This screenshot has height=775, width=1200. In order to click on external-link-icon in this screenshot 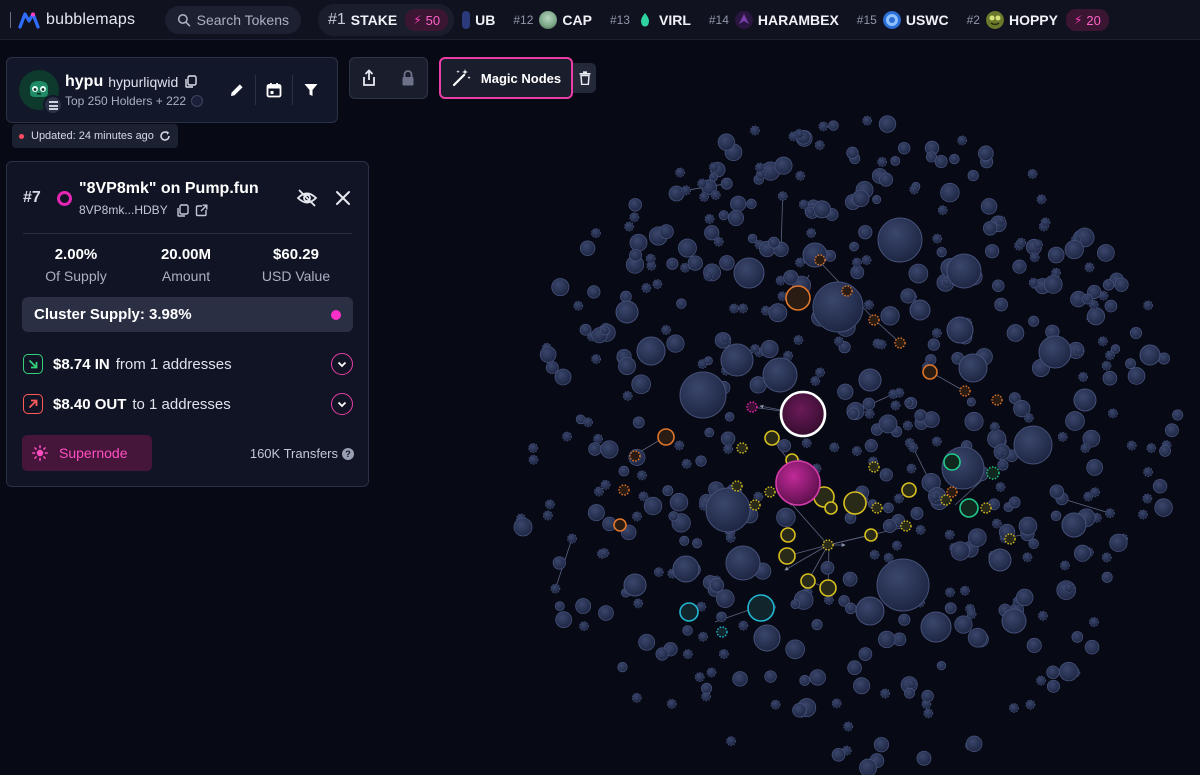, I will do `click(201, 210)`.